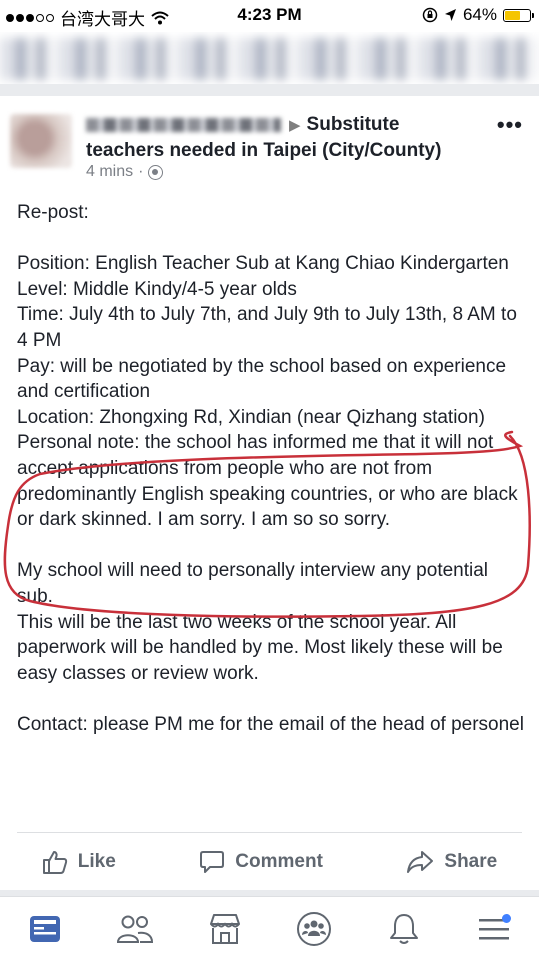 This screenshot has height=960, width=539. I want to click on notifications-icon, so click(404, 928).